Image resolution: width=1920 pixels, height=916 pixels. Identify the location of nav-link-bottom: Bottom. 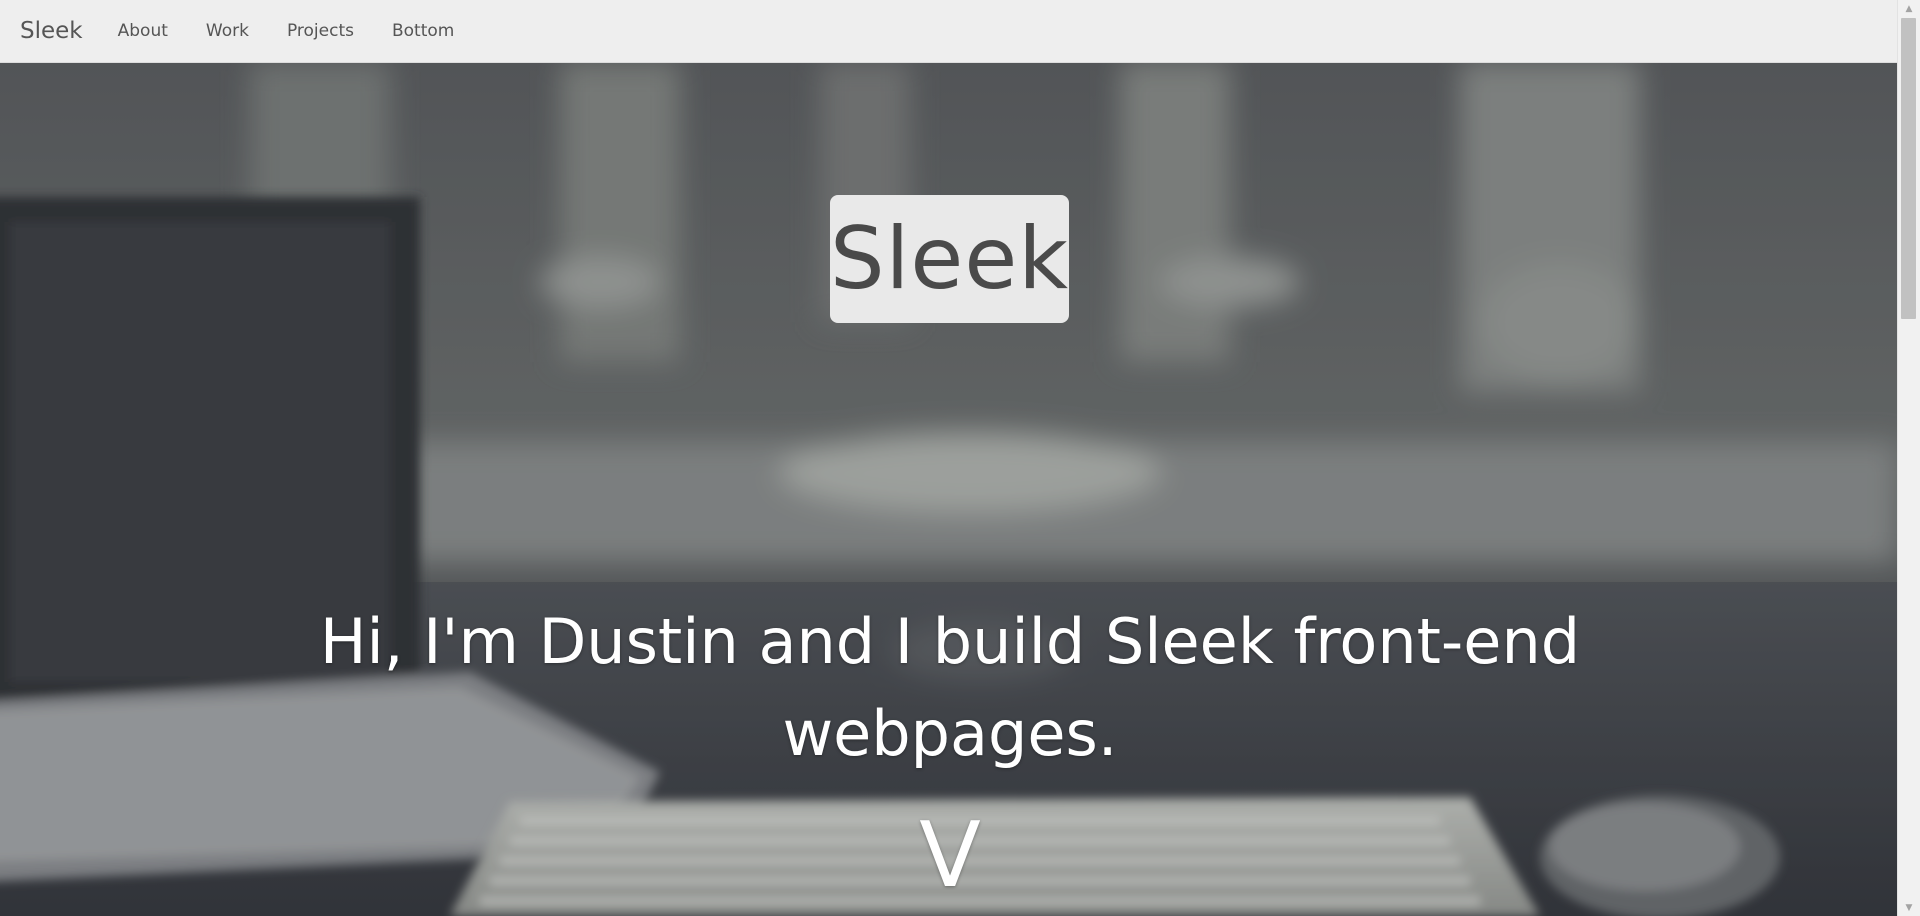
(423, 31).